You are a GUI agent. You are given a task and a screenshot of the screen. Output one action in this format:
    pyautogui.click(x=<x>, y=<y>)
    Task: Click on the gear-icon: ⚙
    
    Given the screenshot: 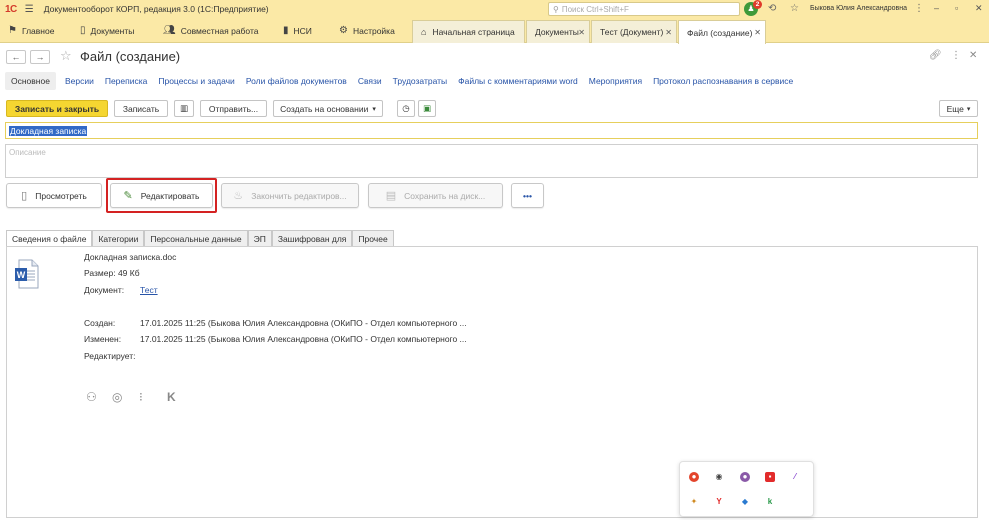 What is the action you would take?
    pyautogui.click(x=343, y=30)
    